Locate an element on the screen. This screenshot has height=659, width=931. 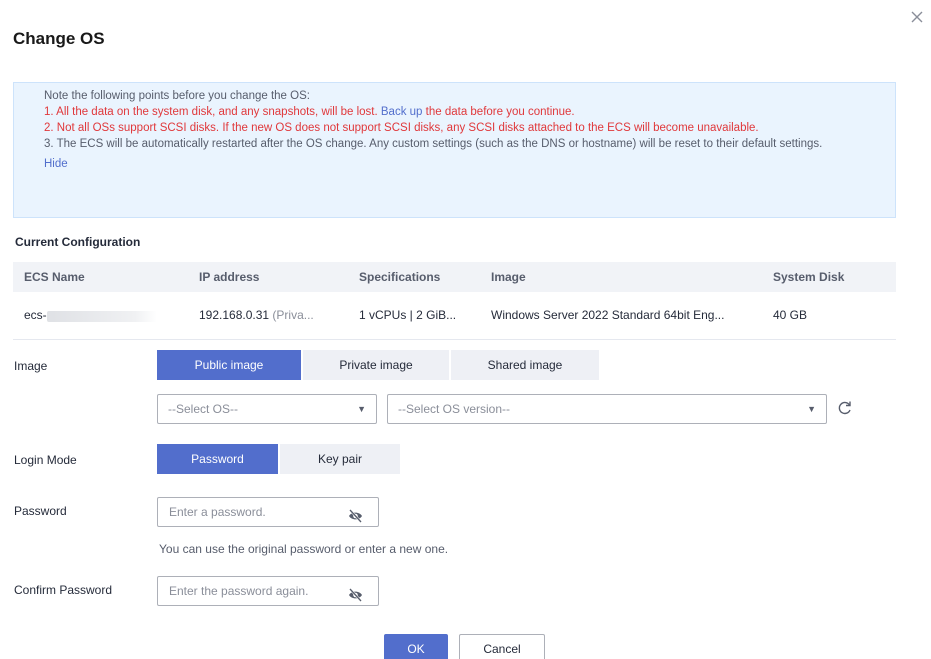
redacted-name is located at coordinates (101, 316).